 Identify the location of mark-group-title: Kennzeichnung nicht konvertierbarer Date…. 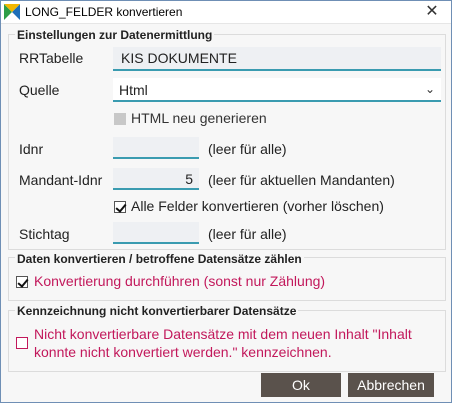
(157, 311).